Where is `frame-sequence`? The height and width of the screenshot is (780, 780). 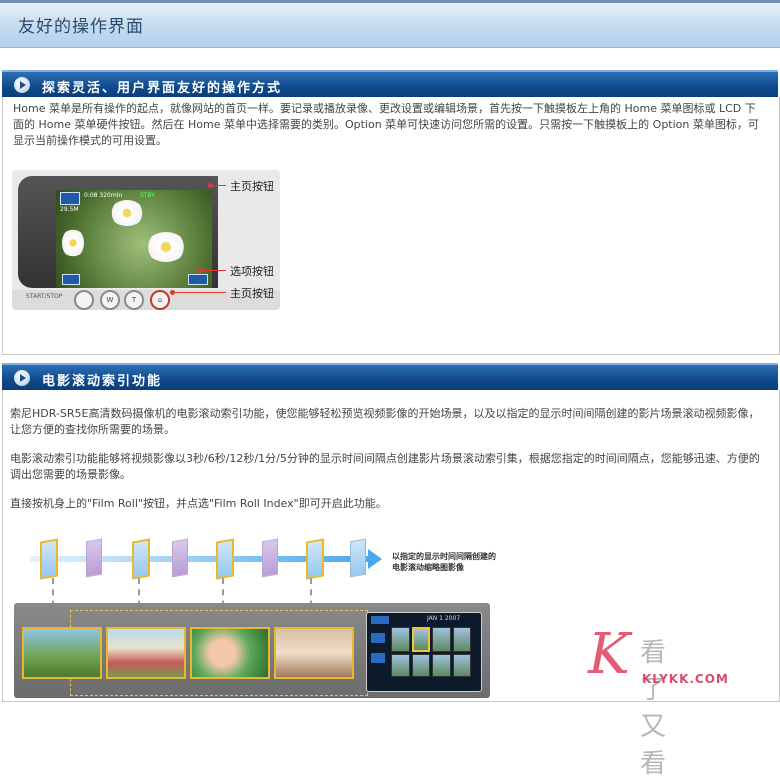 frame-sequence is located at coordinates (200, 559).